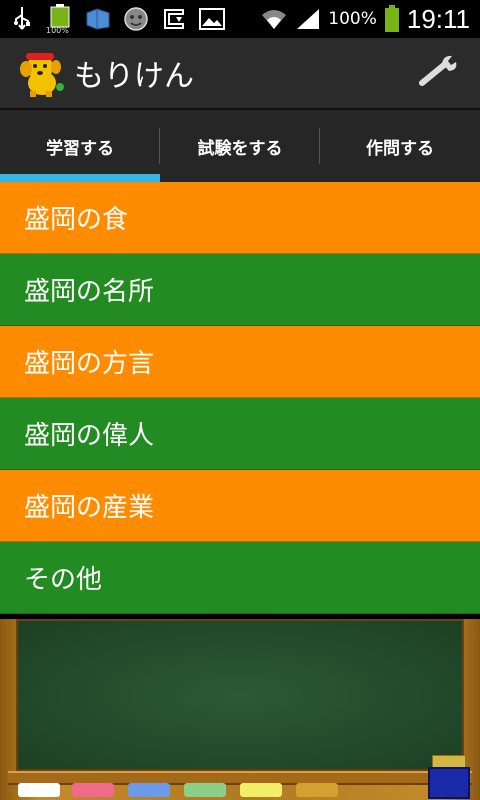 The width and height of the screenshot is (480, 800). What do you see at coordinates (438, 18) in the screenshot?
I see `clock: 19:11` at bounding box center [438, 18].